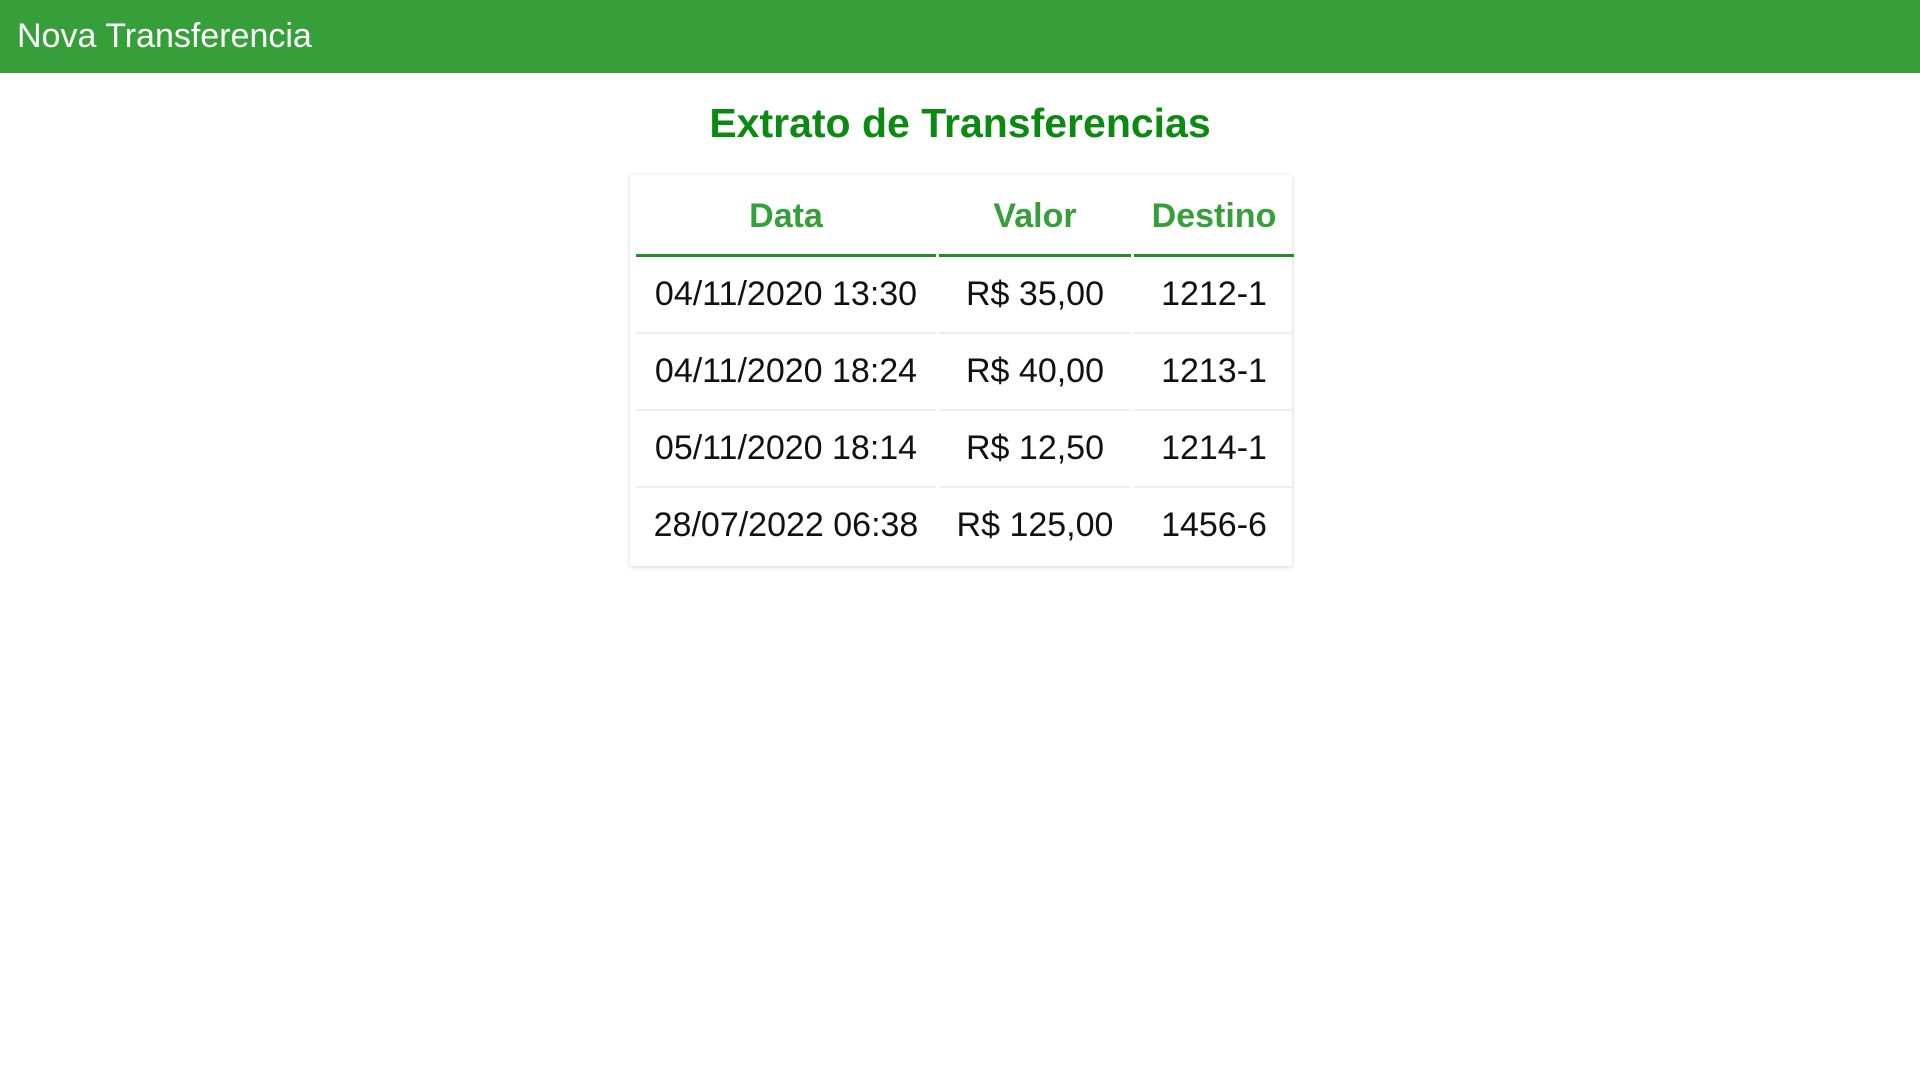 Image resolution: width=1920 pixels, height=1080 pixels. I want to click on cell-data: 04/11/2020 18:24, so click(786, 372).